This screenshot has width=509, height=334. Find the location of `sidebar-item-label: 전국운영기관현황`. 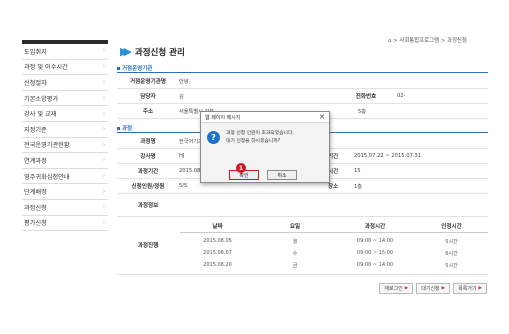

sidebar-item-label: 전국운영기관현황 is located at coordinates (47, 146).